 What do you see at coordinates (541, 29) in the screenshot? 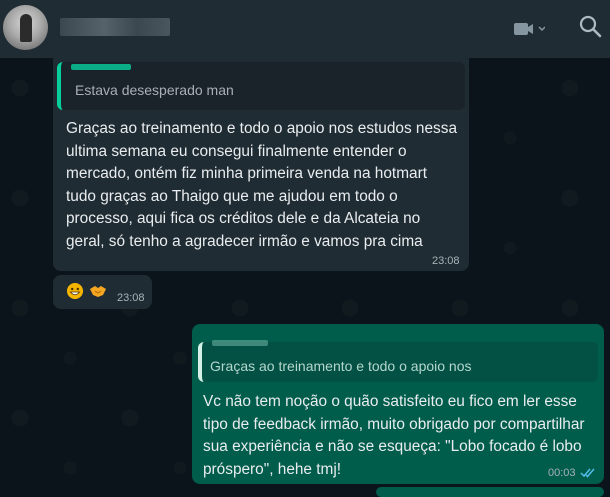
I see `chevron-down-icon` at bounding box center [541, 29].